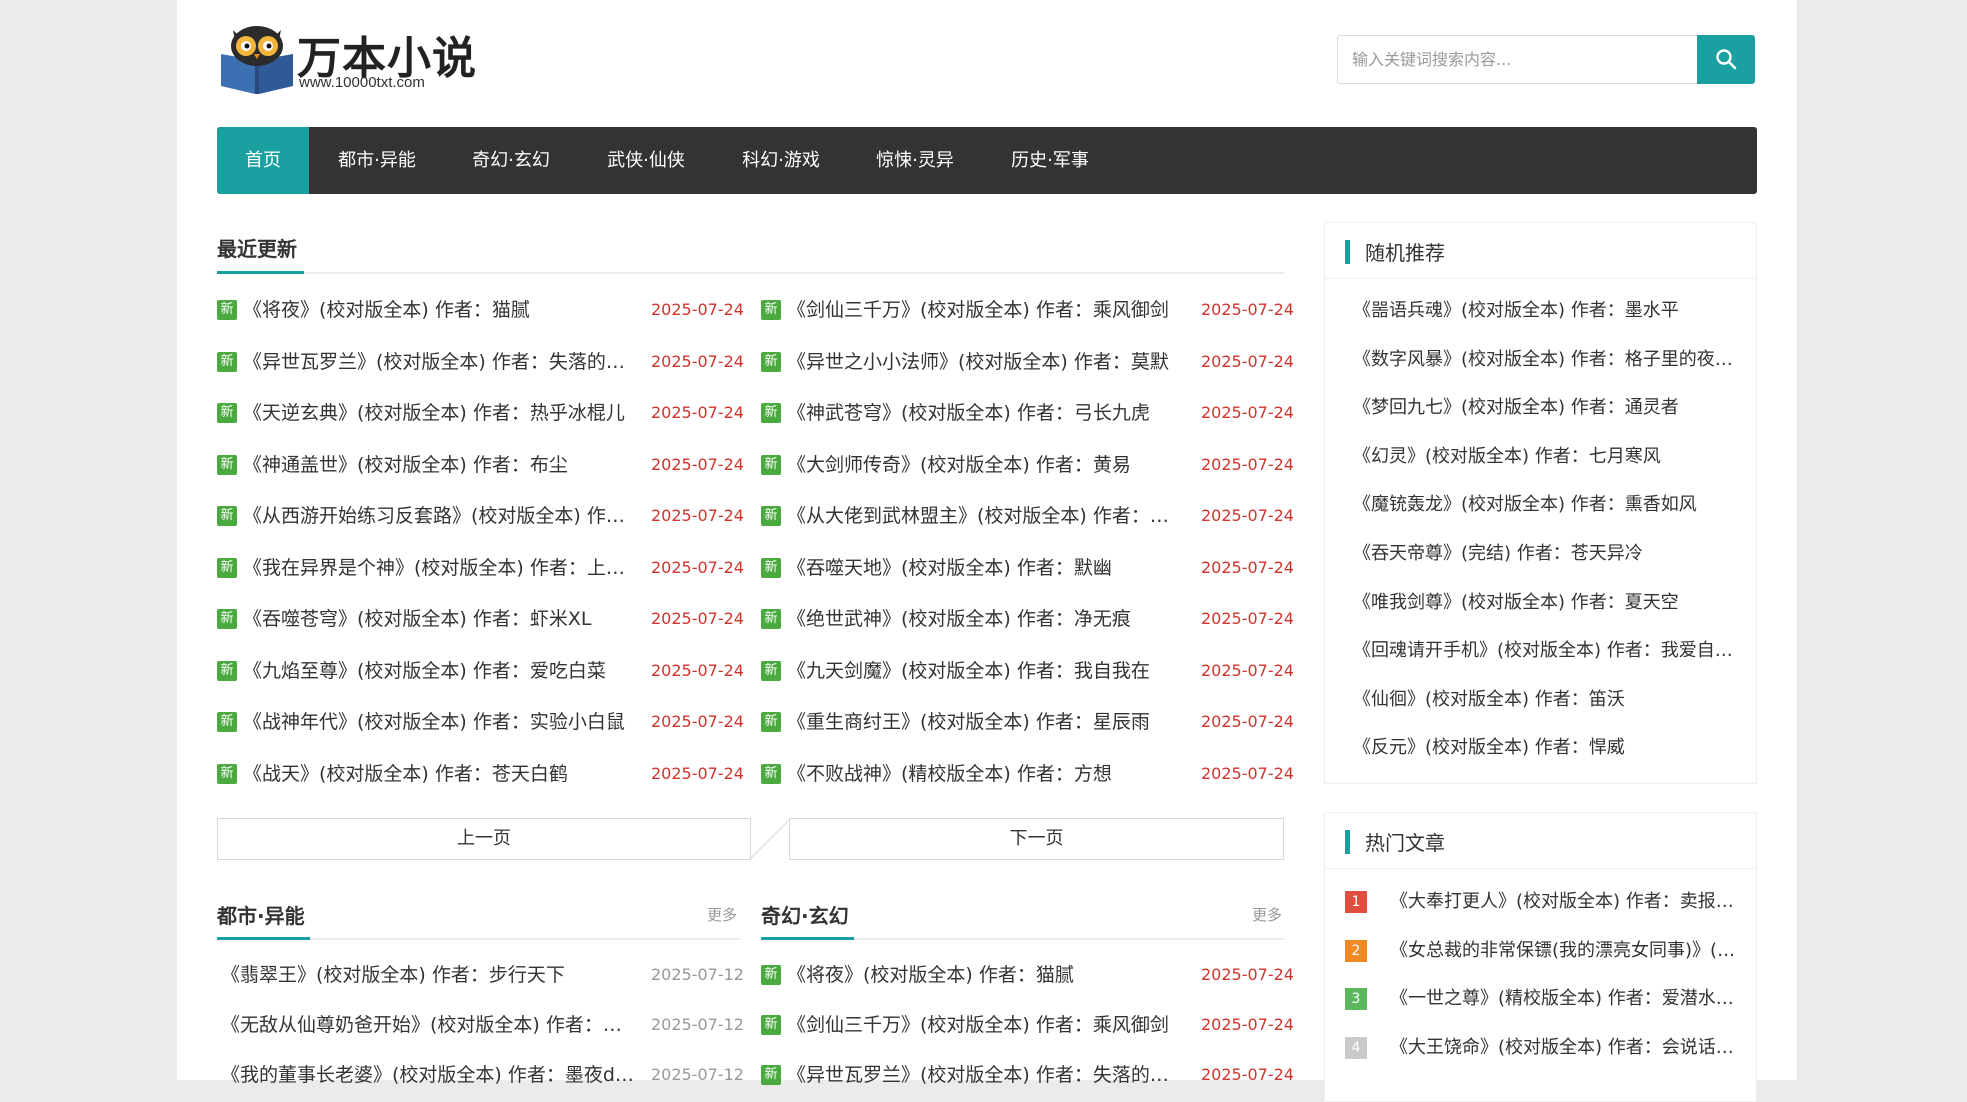 The image size is (1967, 1102). I want to click on book-title-link: 《神武苍穹》(校对版全本) 作者：弓长九虎, so click(994, 413).